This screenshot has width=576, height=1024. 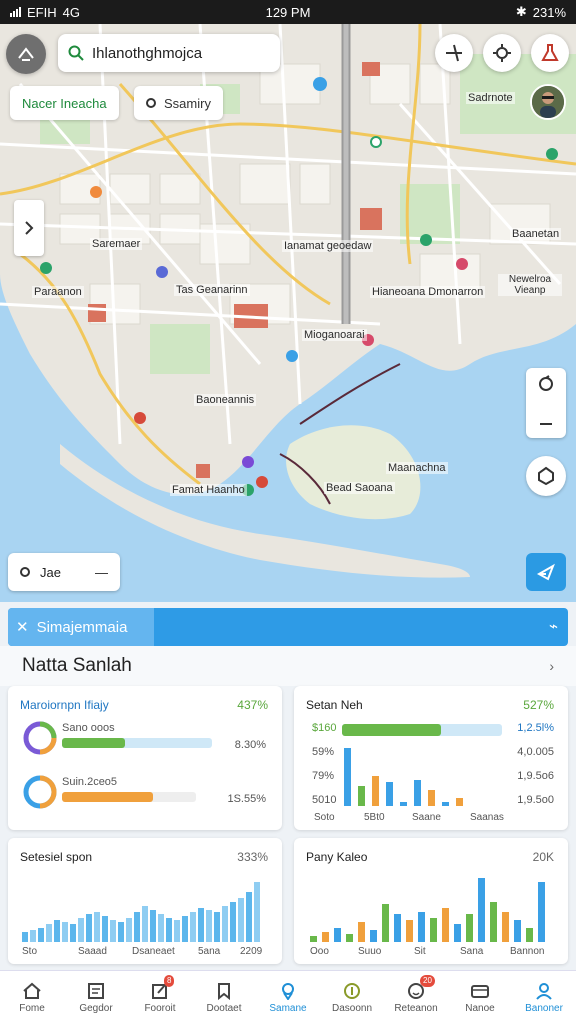 I want to click on row-label: Sano ooos, so click(x=88, y=728).